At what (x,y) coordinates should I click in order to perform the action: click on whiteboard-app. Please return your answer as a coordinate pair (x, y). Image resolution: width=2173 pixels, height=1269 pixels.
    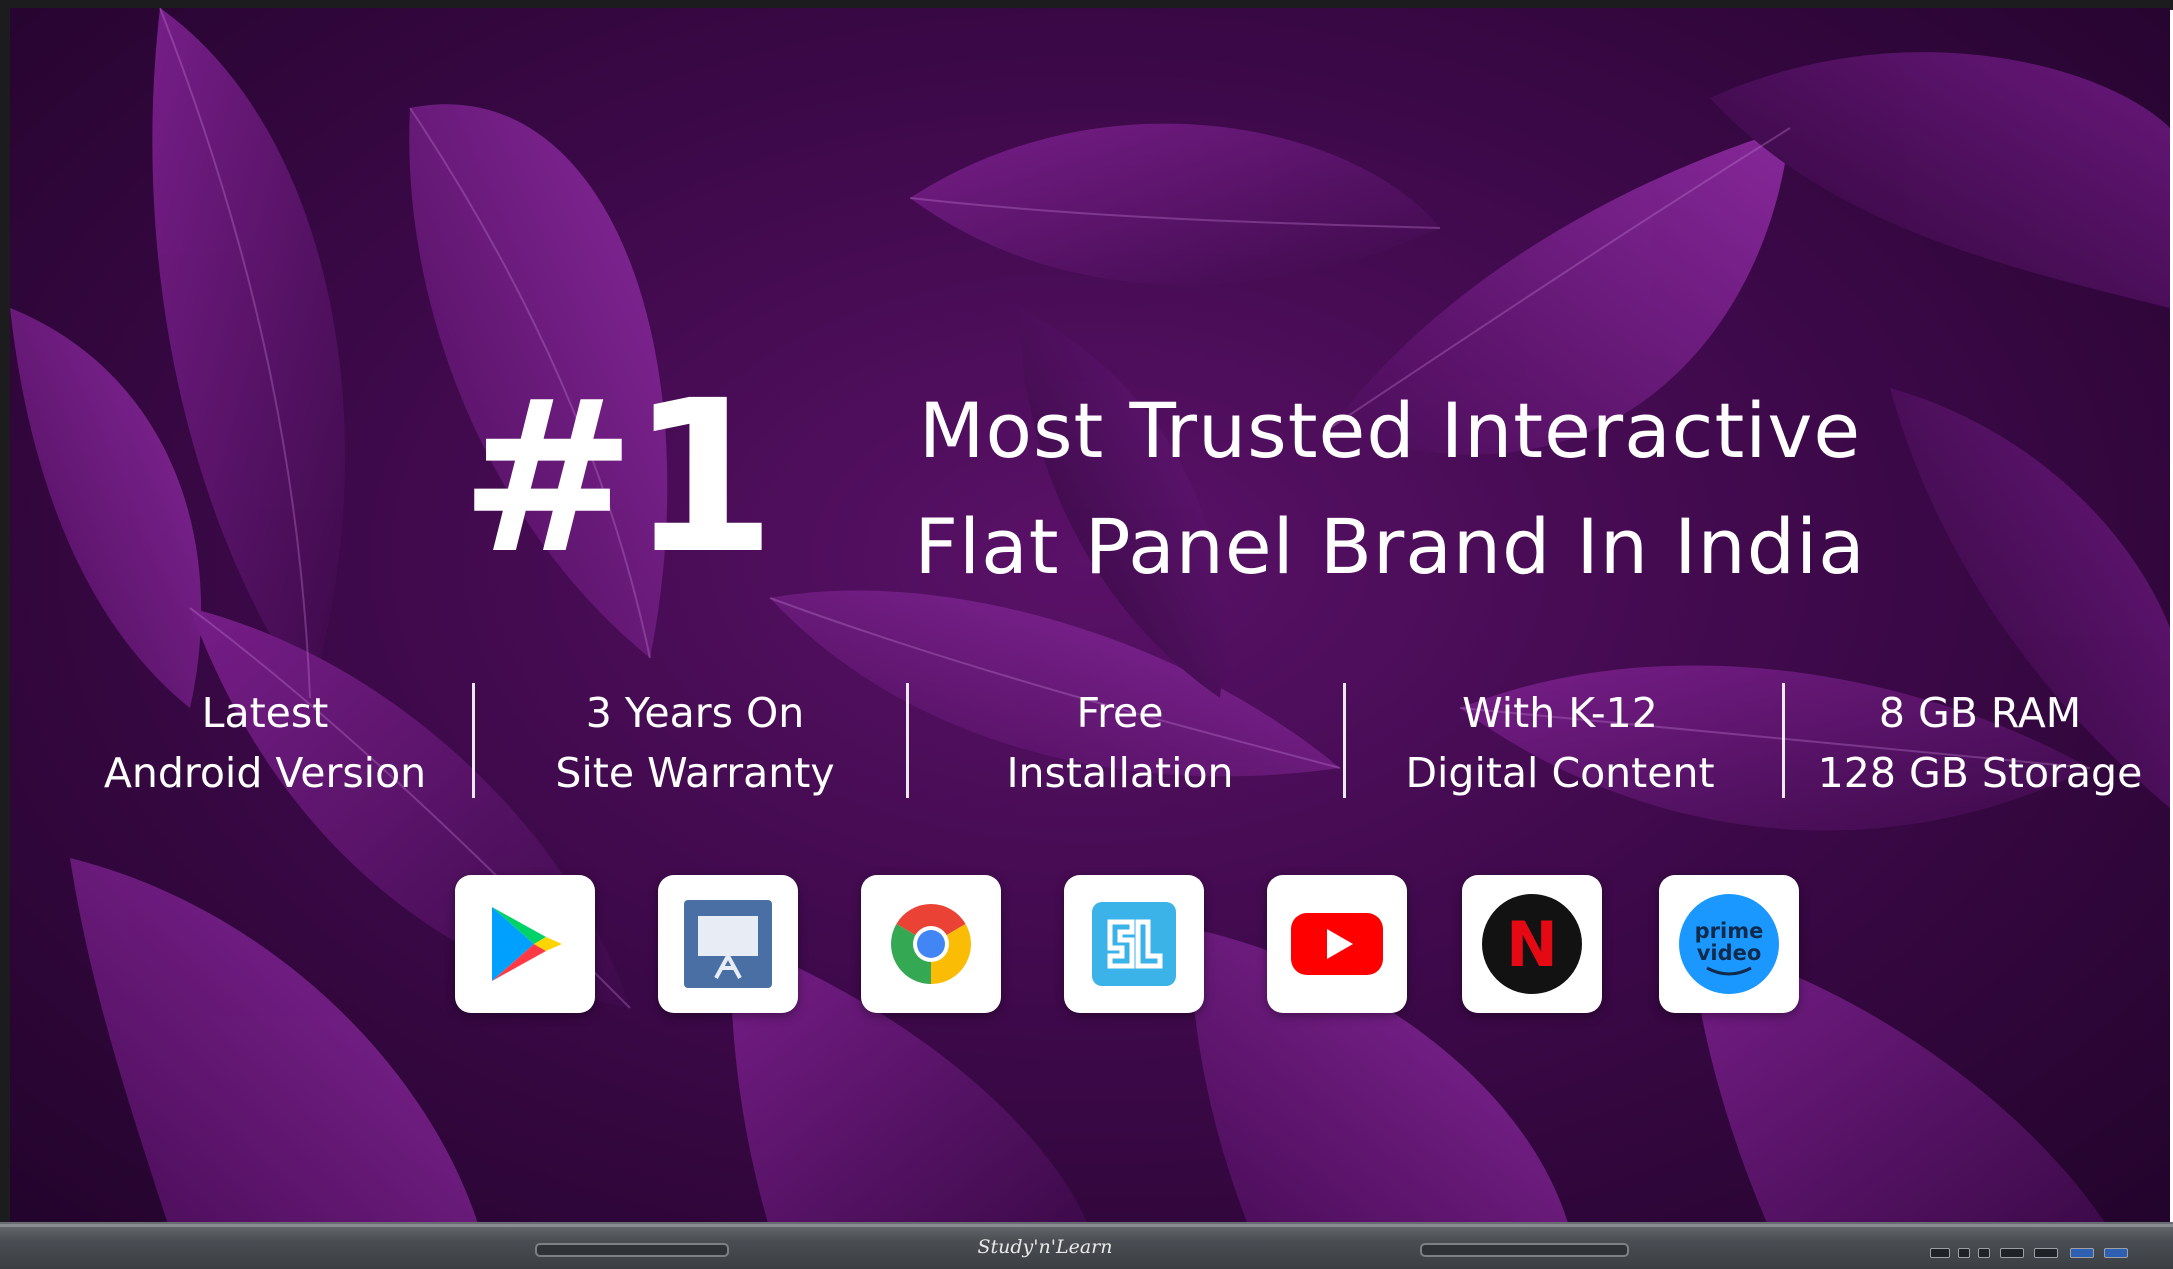
    Looking at the image, I should click on (728, 944).